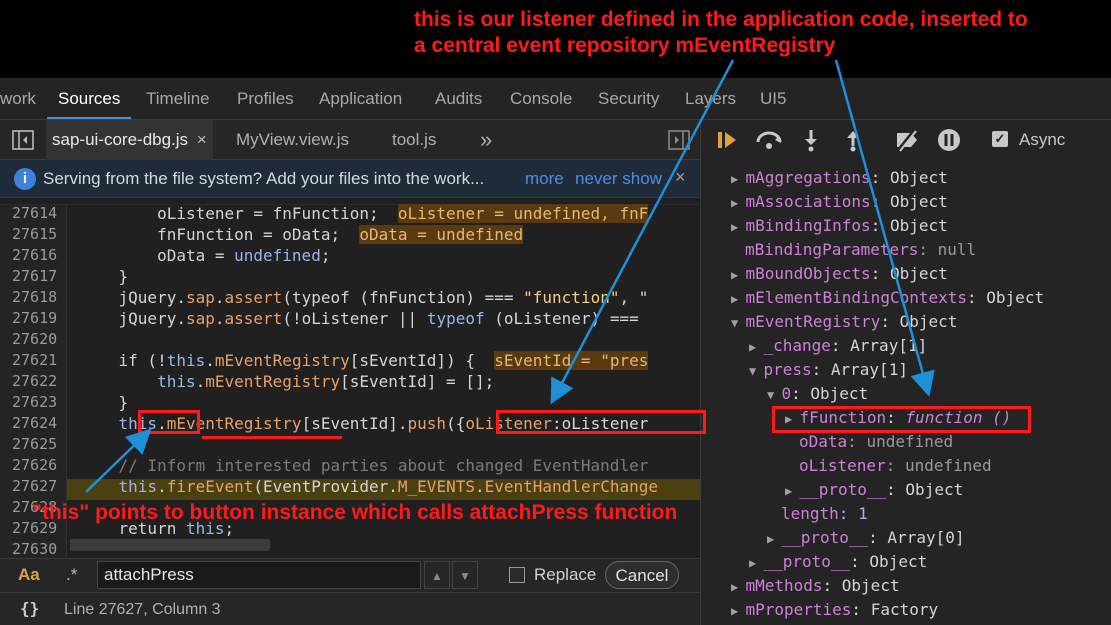 Image resolution: width=1111 pixels, height=625 pixels. Describe the element at coordinates (642, 232) in the screenshot. I see `arrow-to-olistener` at that location.